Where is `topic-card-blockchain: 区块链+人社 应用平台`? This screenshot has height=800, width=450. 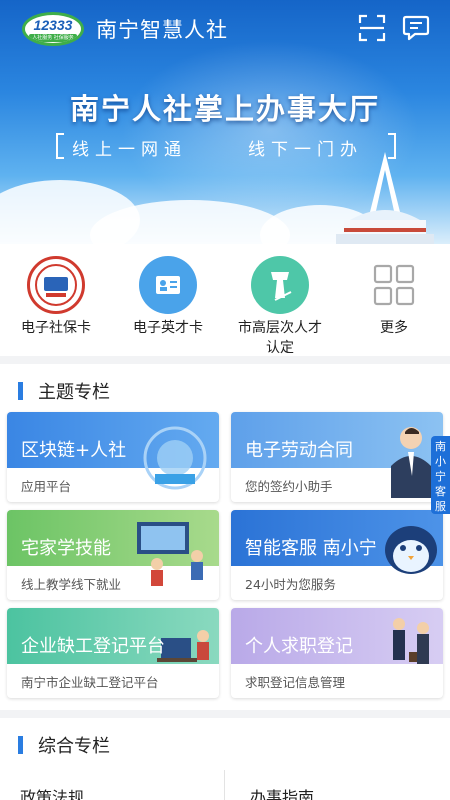 topic-card-blockchain: 区块链+人社 应用平台 is located at coordinates (113, 457).